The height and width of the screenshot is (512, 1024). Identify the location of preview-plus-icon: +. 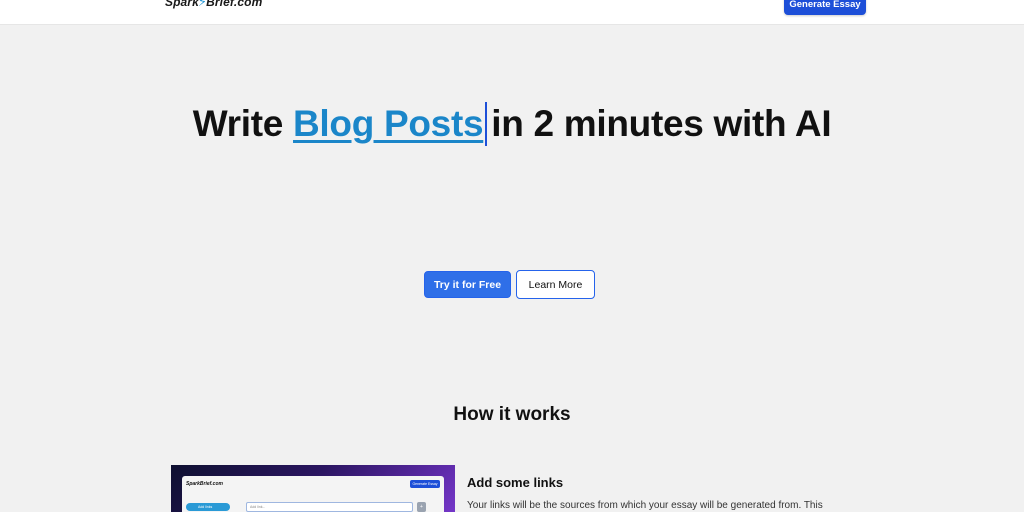
(421, 507).